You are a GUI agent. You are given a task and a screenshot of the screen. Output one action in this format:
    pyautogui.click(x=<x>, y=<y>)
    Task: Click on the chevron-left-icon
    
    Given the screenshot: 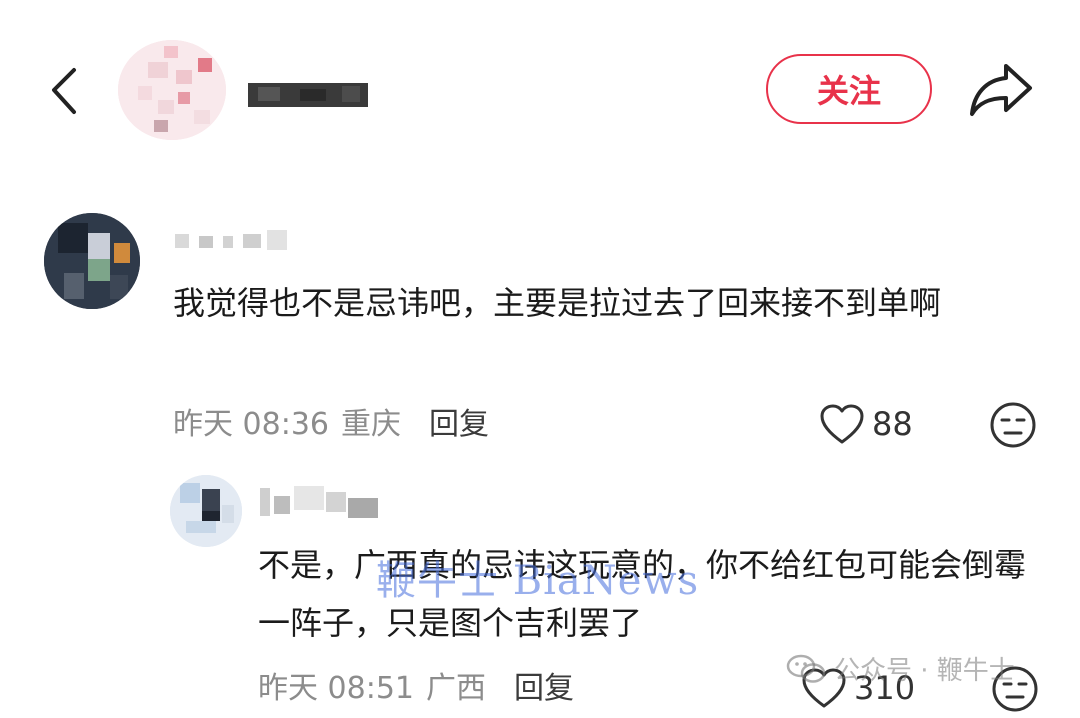 What is the action you would take?
    pyautogui.click(x=64, y=91)
    